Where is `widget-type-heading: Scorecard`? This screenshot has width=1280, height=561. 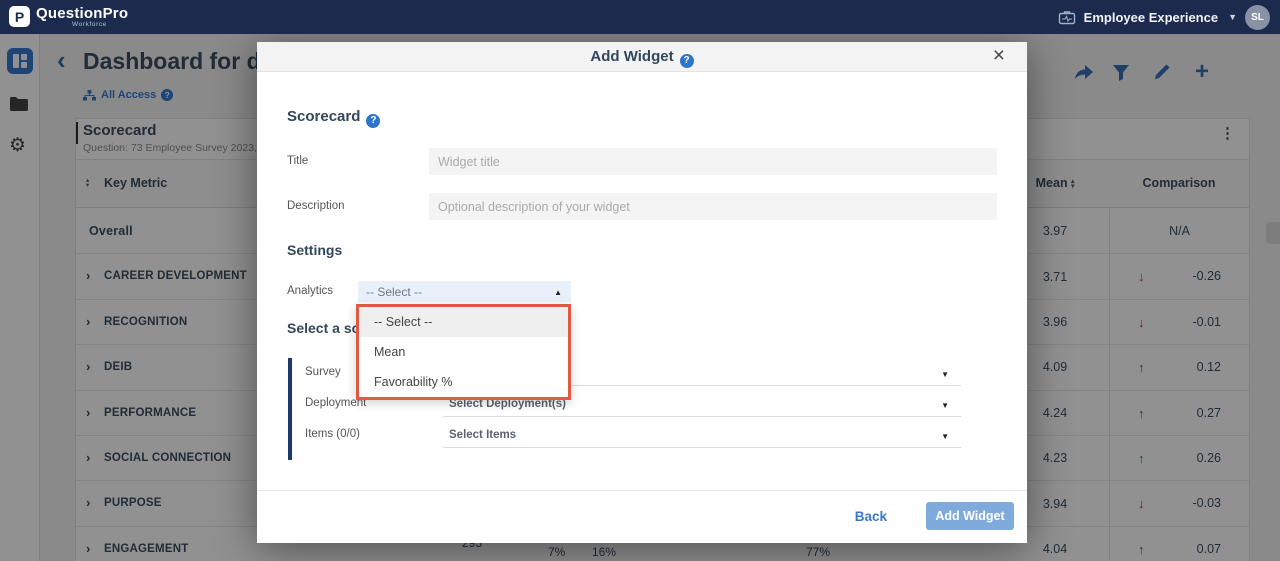
widget-type-heading: Scorecard is located at coordinates (324, 116).